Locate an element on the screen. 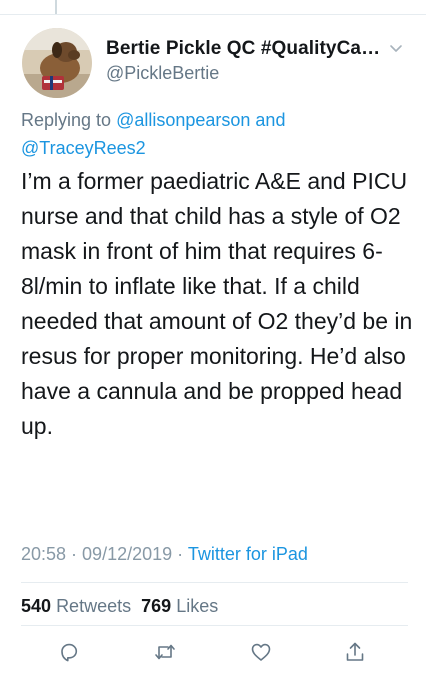 The width and height of the screenshot is (426, 680). heart-icon is located at coordinates (261, 652).